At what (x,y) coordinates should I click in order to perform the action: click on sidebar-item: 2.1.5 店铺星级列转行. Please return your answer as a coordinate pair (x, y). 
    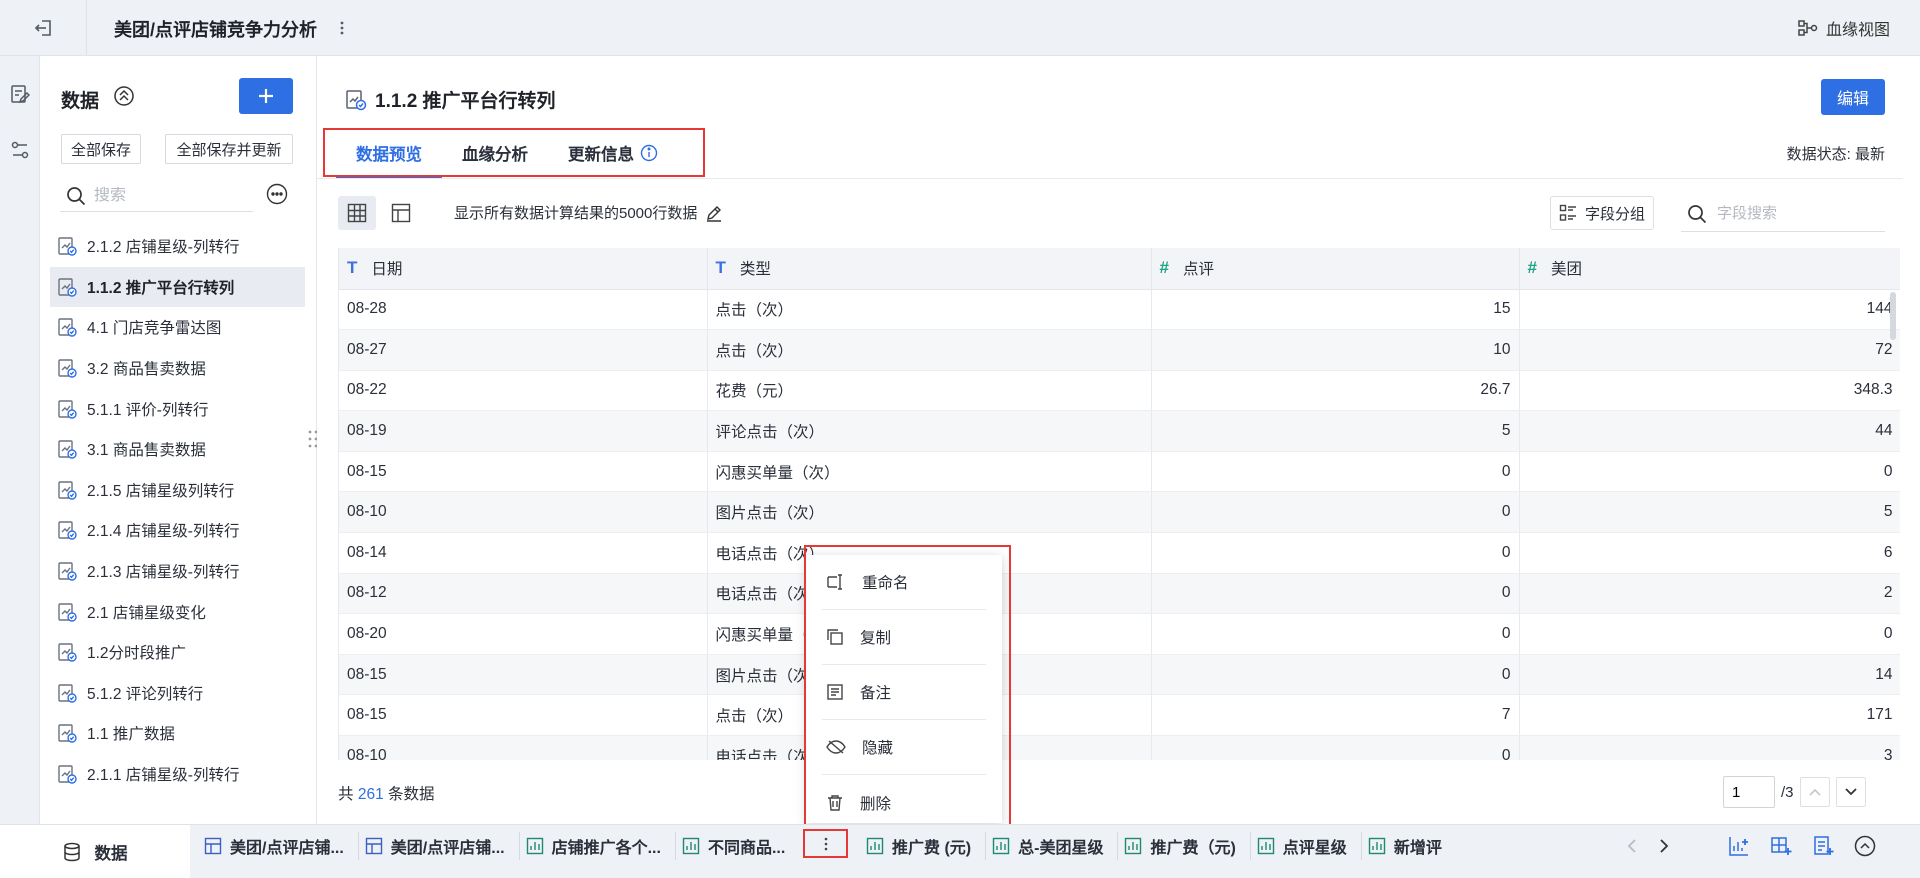
    Looking at the image, I should click on (177, 490).